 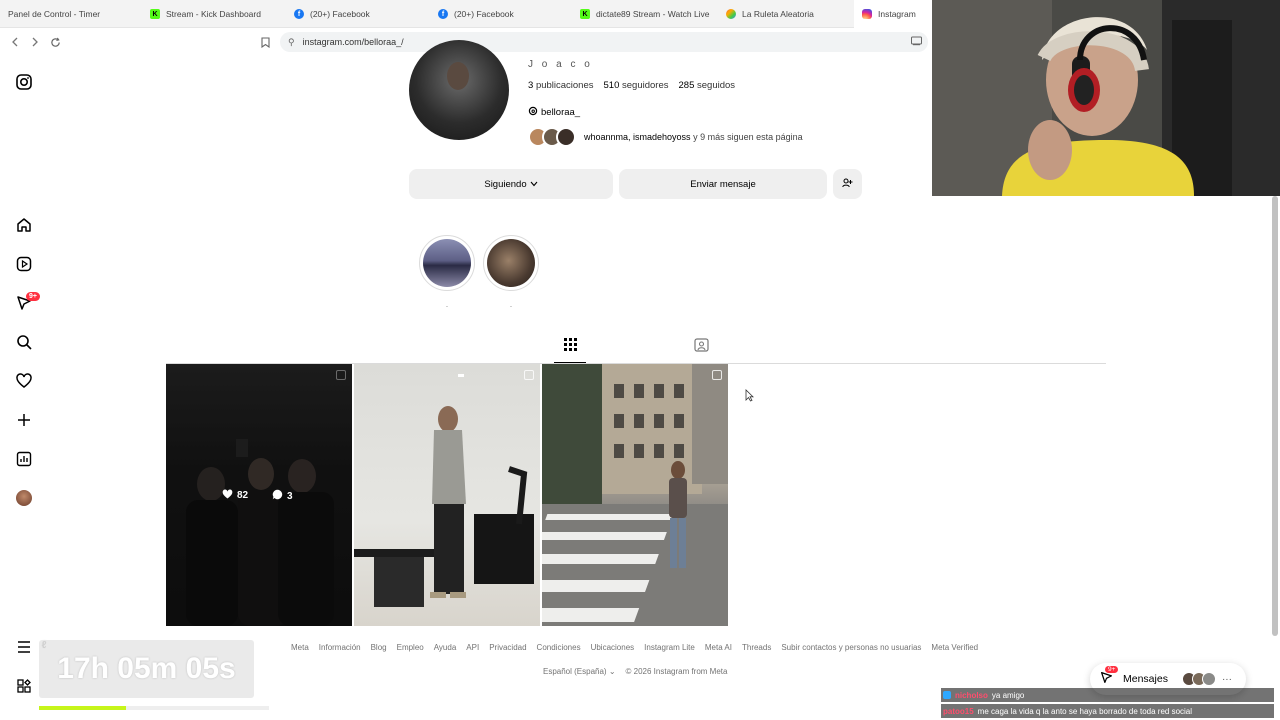 What do you see at coordinates (723, 184) in the screenshot?
I see `send-message-button: Enviar mensaje` at bounding box center [723, 184].